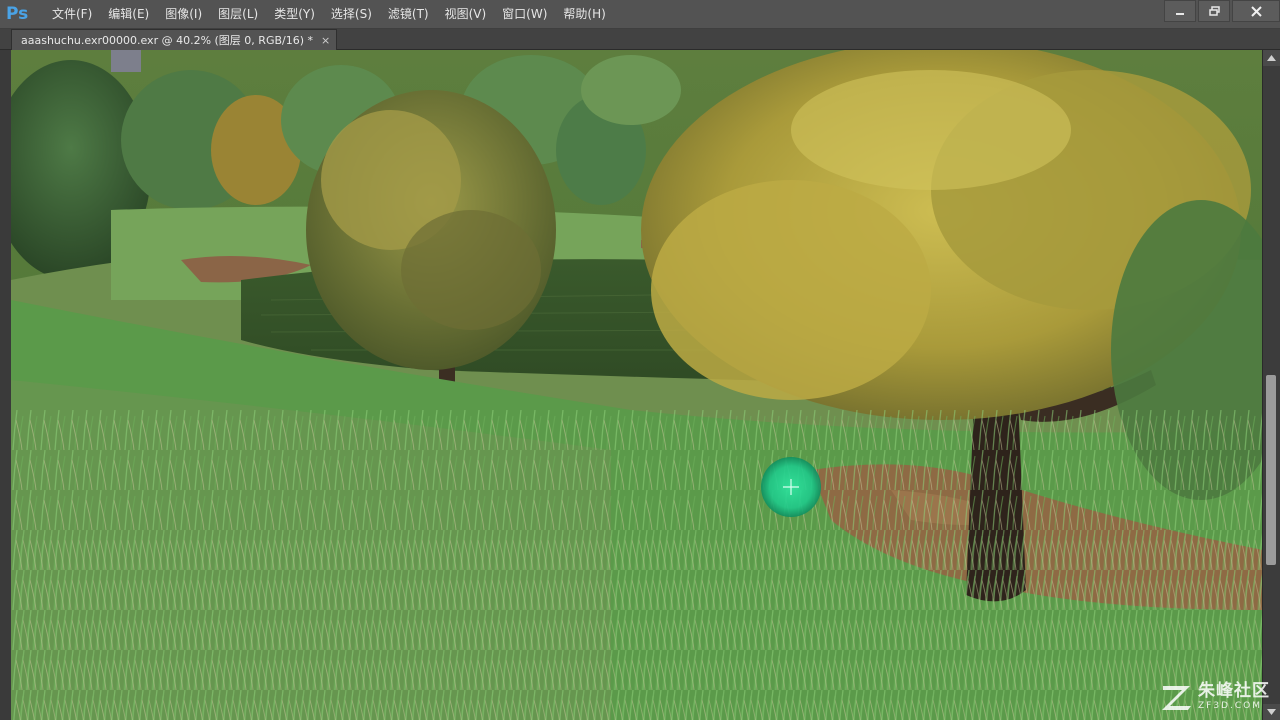  Describe the element at coordinates (466, 14) in the screenshot. I see `menu-view: 视图(V)` at that location.